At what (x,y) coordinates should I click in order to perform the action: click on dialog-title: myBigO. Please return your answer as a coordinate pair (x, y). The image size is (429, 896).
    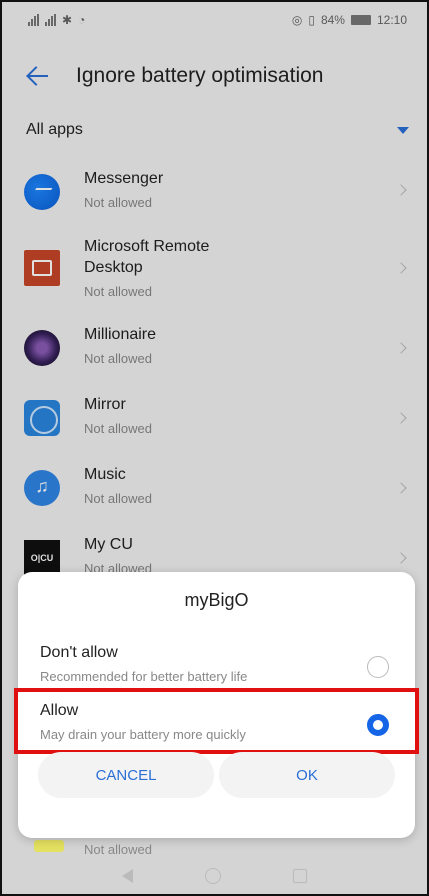
    Looking at the image, I should click on (216, 600).